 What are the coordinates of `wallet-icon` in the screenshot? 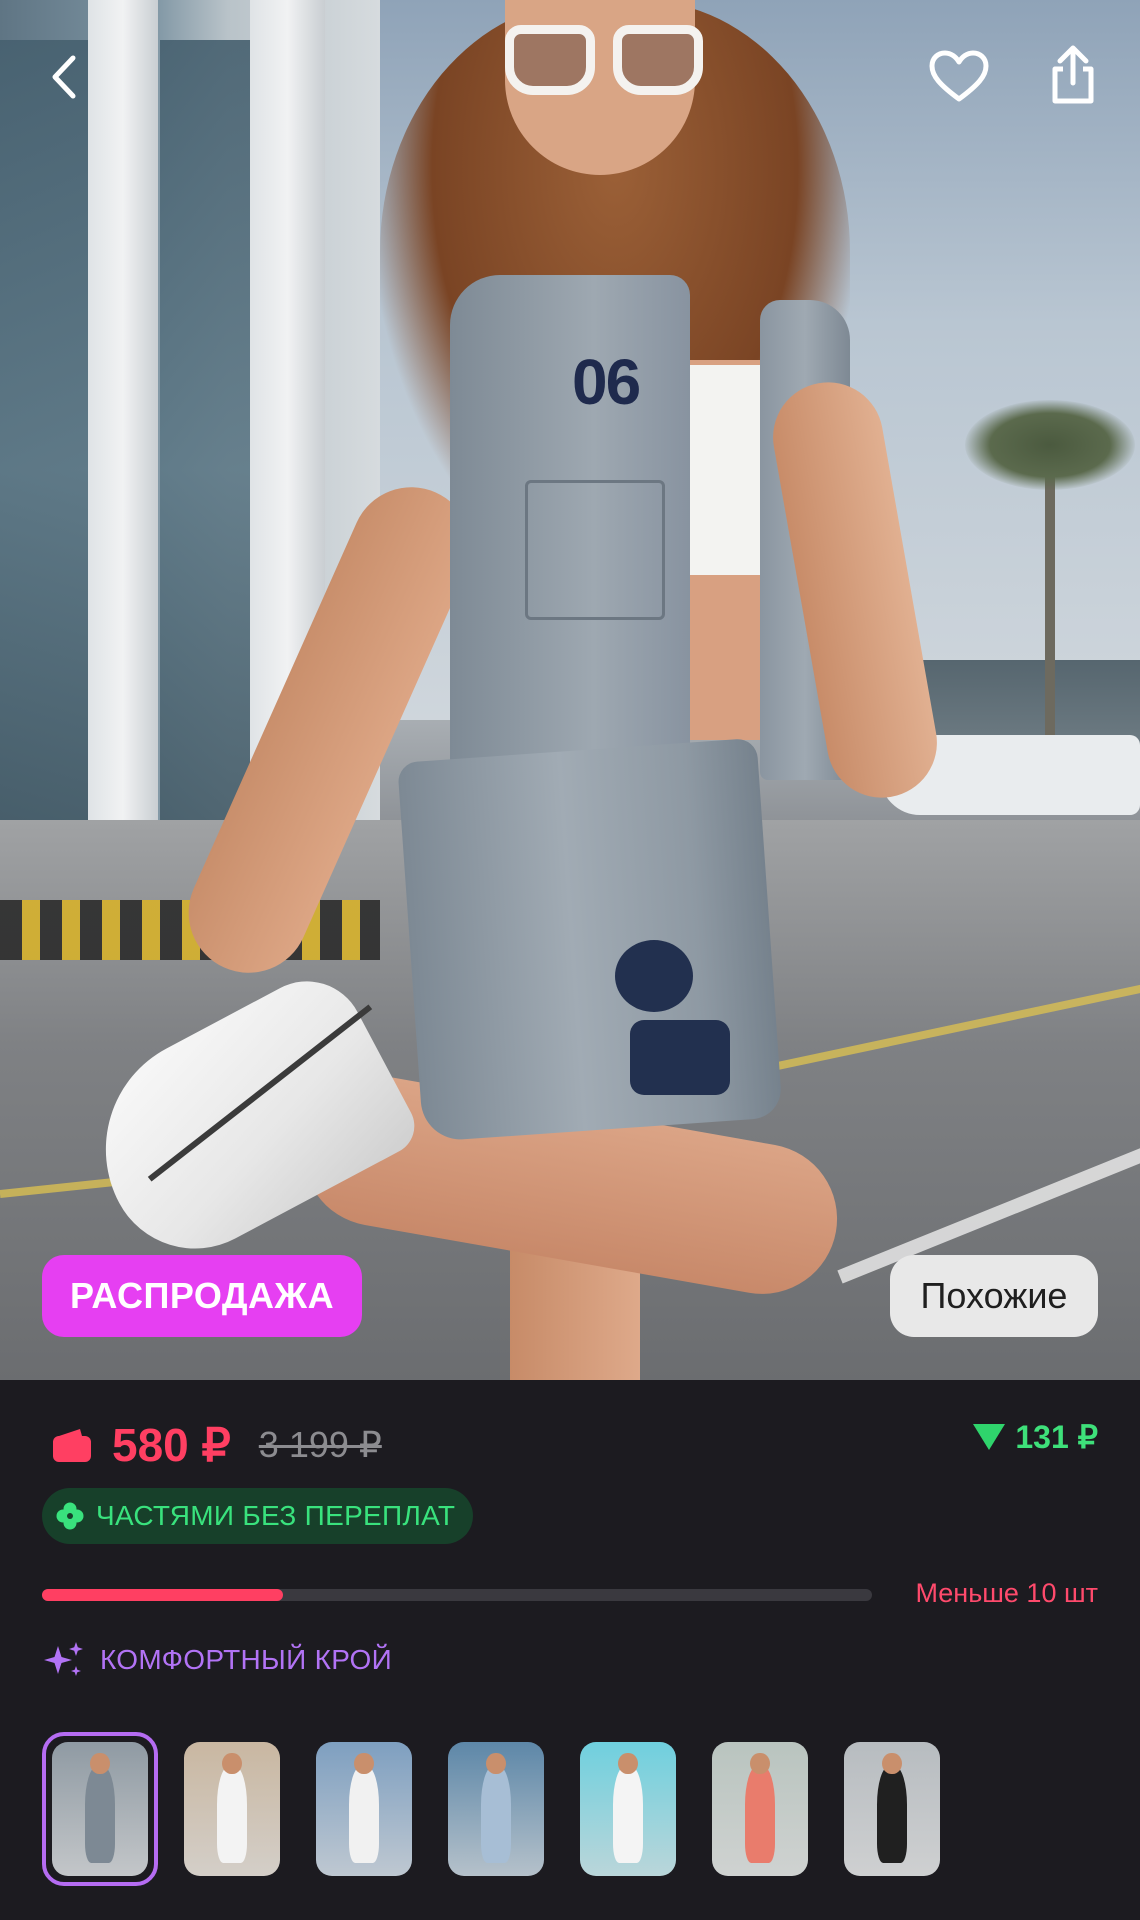 It's located at (72, 1445).